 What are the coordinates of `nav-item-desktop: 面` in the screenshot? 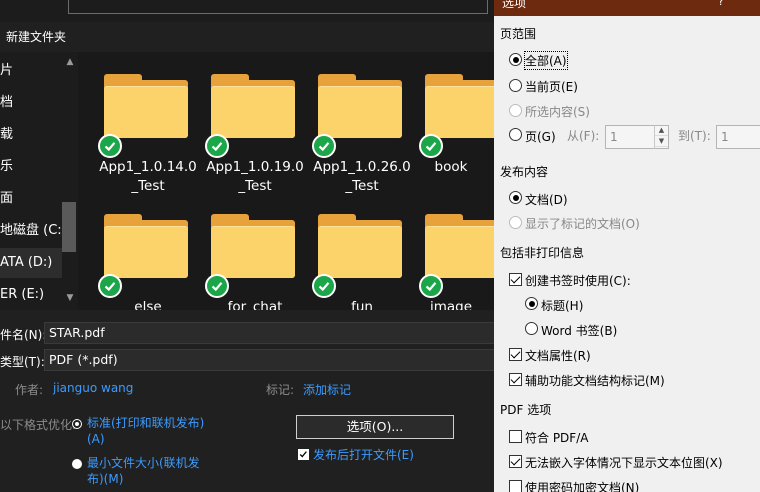 It's located at (31, 199).